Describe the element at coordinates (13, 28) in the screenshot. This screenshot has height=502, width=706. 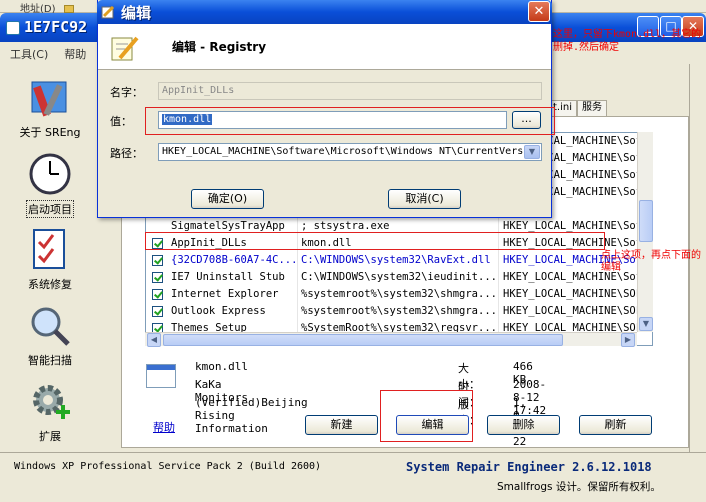
I see `app-icon` at that location.